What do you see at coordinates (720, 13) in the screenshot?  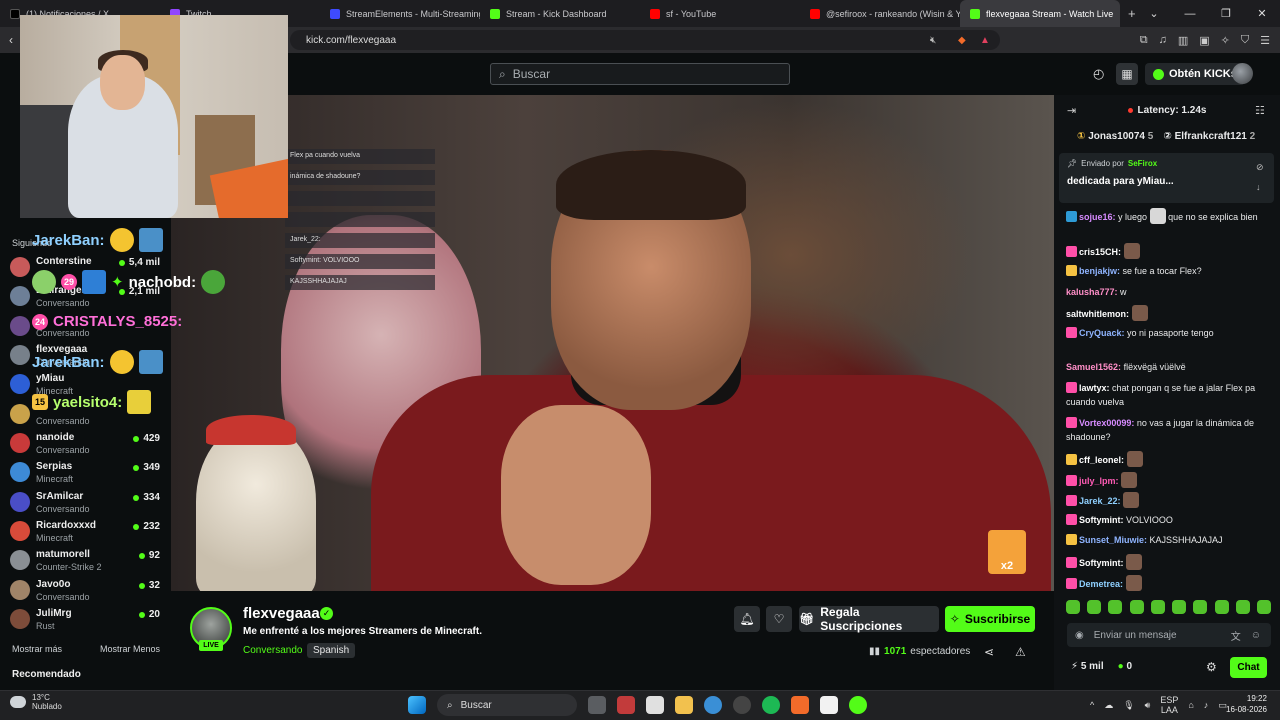 I see `browser-tab: sf - YouTube` at bounding box center [720, 13].